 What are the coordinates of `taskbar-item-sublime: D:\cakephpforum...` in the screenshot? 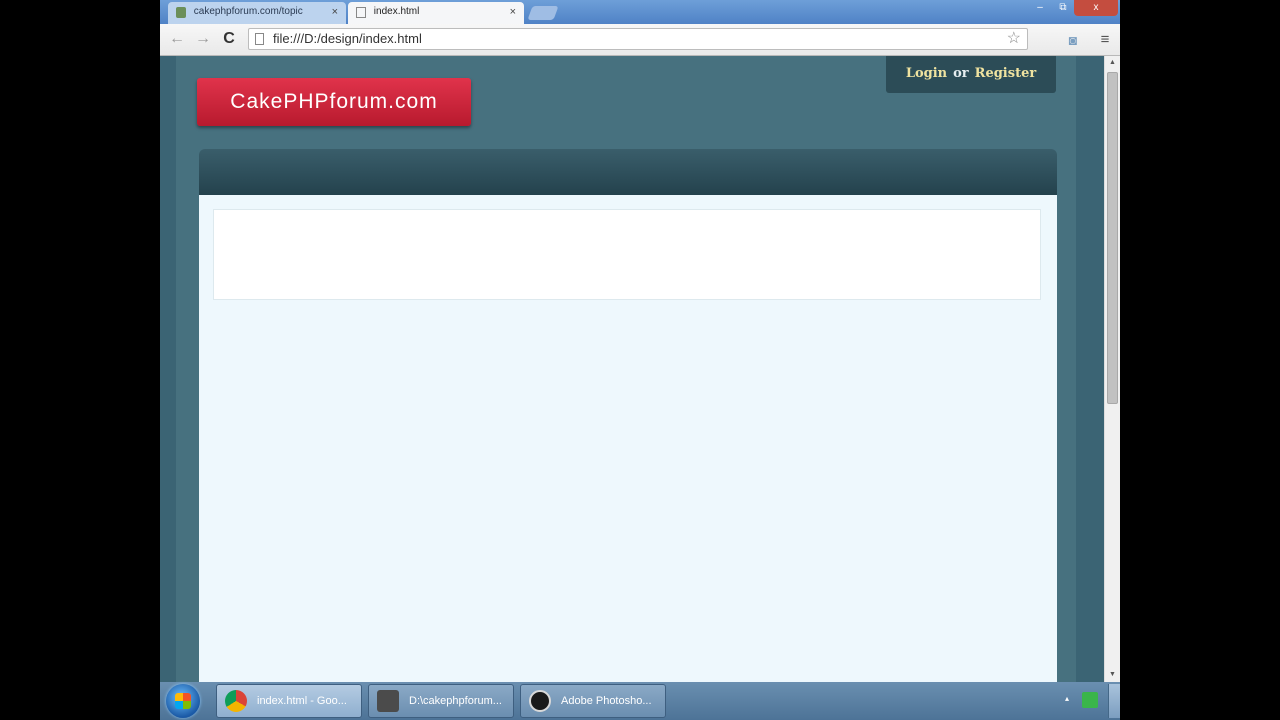 It's located at (441, 701).